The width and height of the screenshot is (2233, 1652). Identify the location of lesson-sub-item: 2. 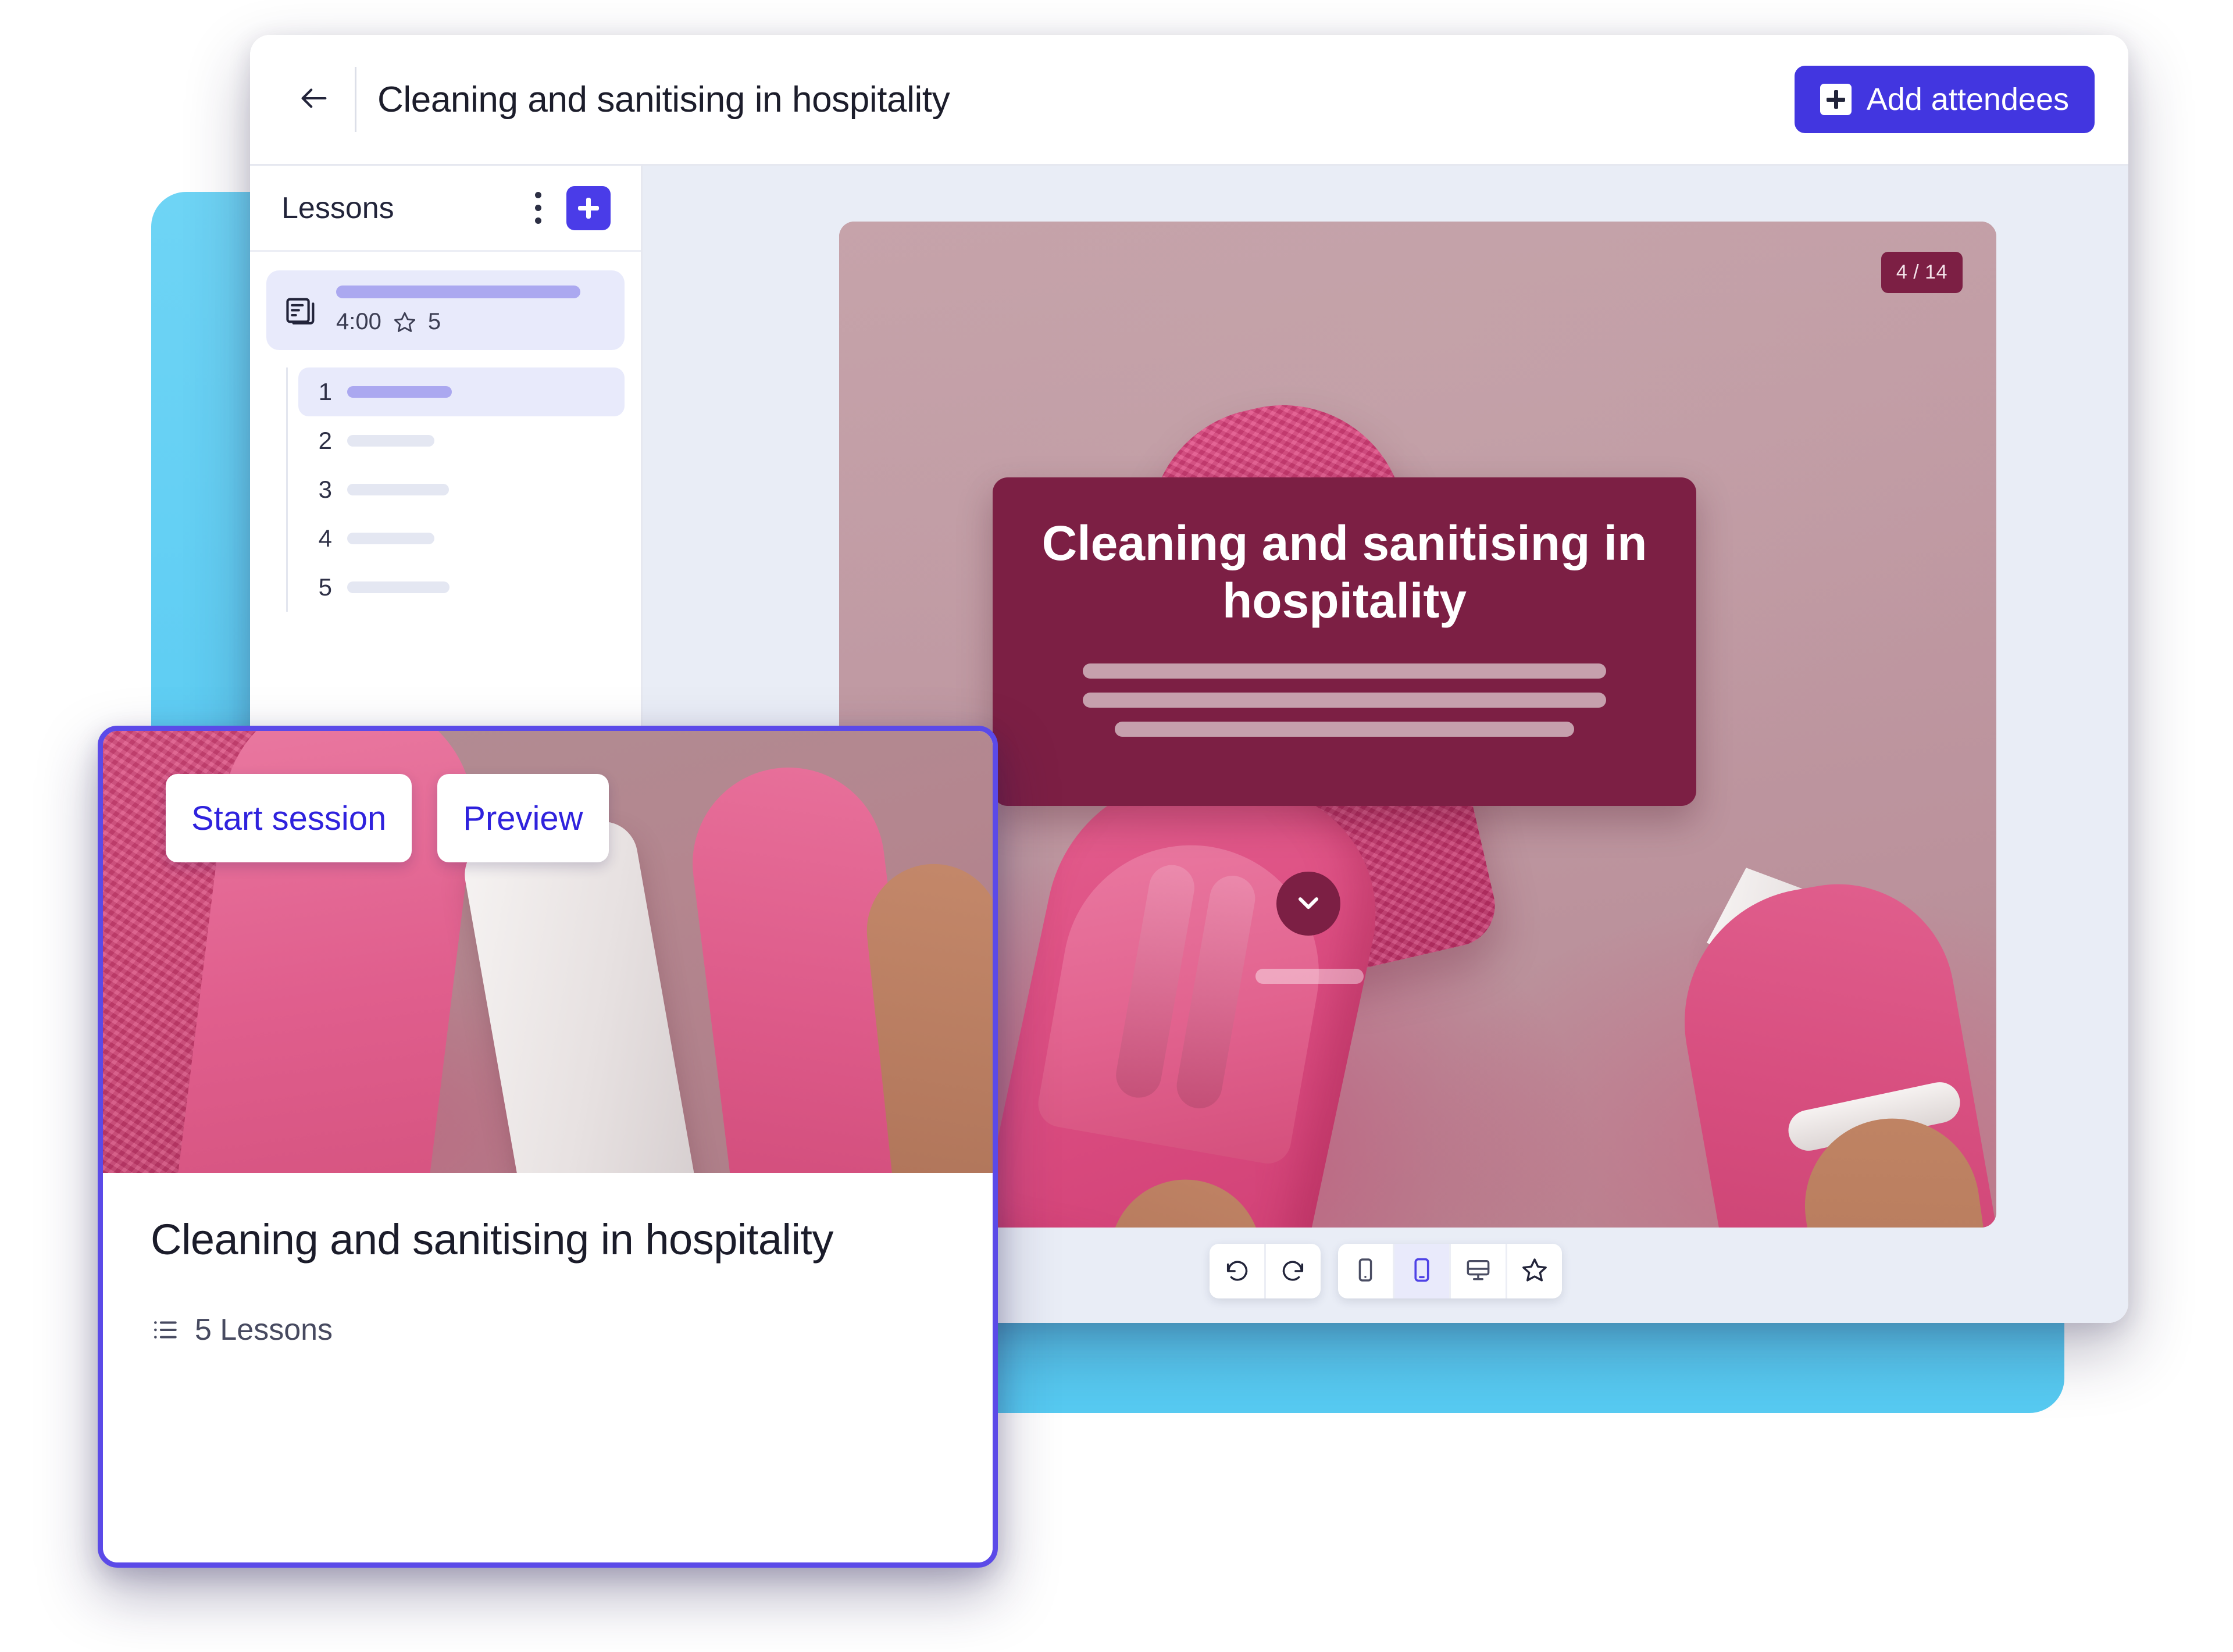
(462, 440).